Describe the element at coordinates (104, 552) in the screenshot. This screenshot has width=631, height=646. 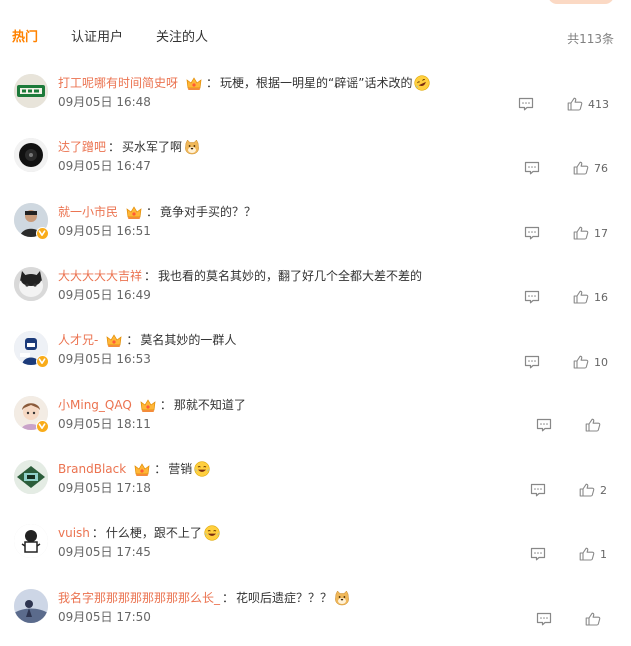
I see `comment-timestamp: 09月05日 17:45` at that location.